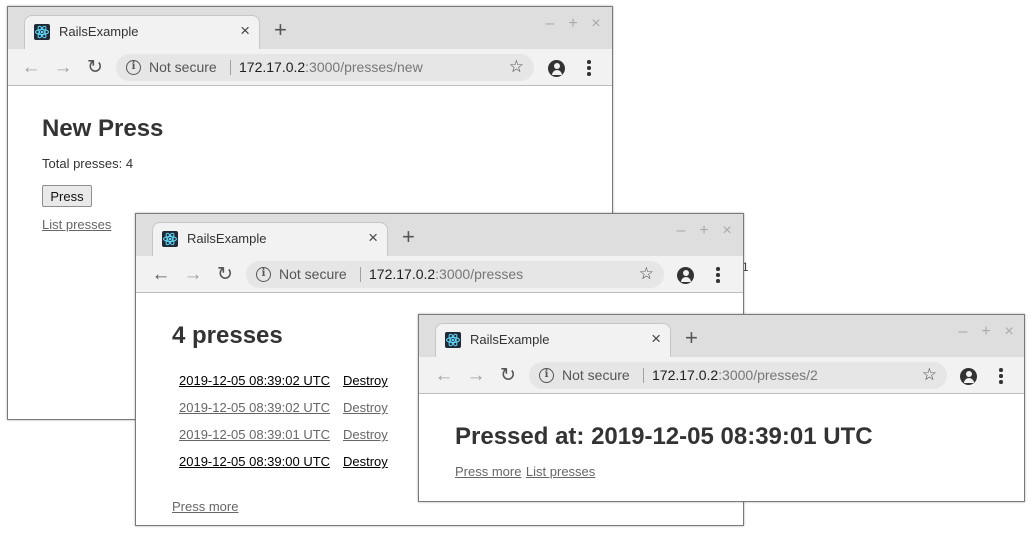  I want to click on page-title: 4 presses, so click(227, 335).